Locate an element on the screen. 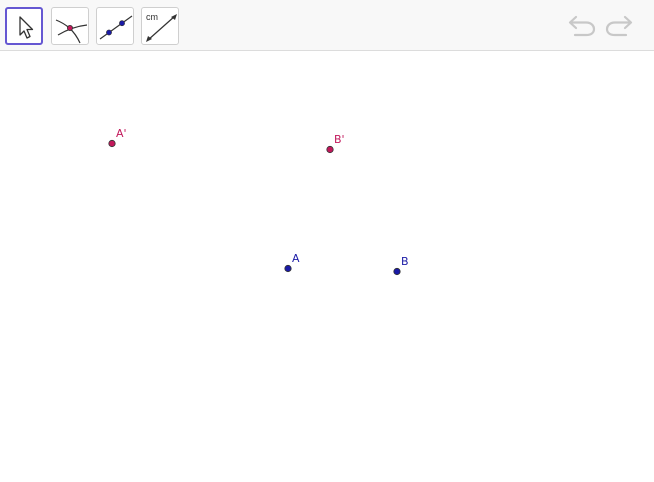 This screenshot has height=482, width=654. point-a: A is located at coordinates (292, 262).